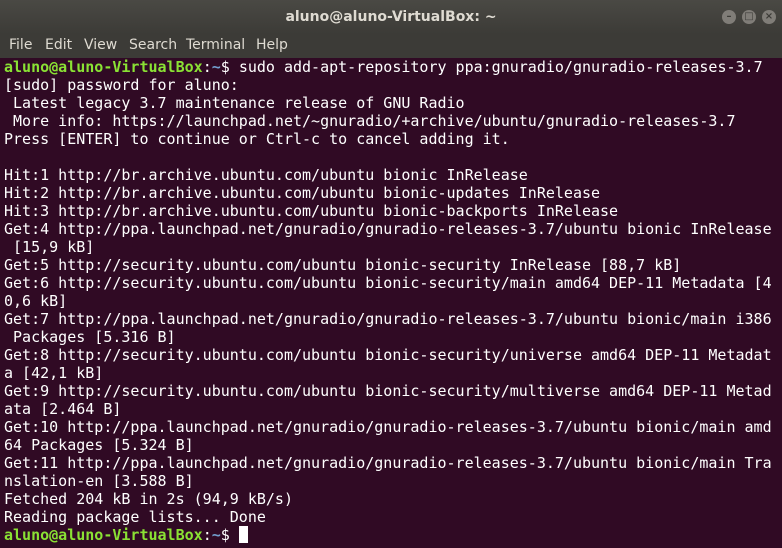 This screenshot has height=548, width=782. What do you see at coordinates (36, 301) in the screenshot?
I see `output-line: 0,6 kB]` at bounding box center [36, 301].